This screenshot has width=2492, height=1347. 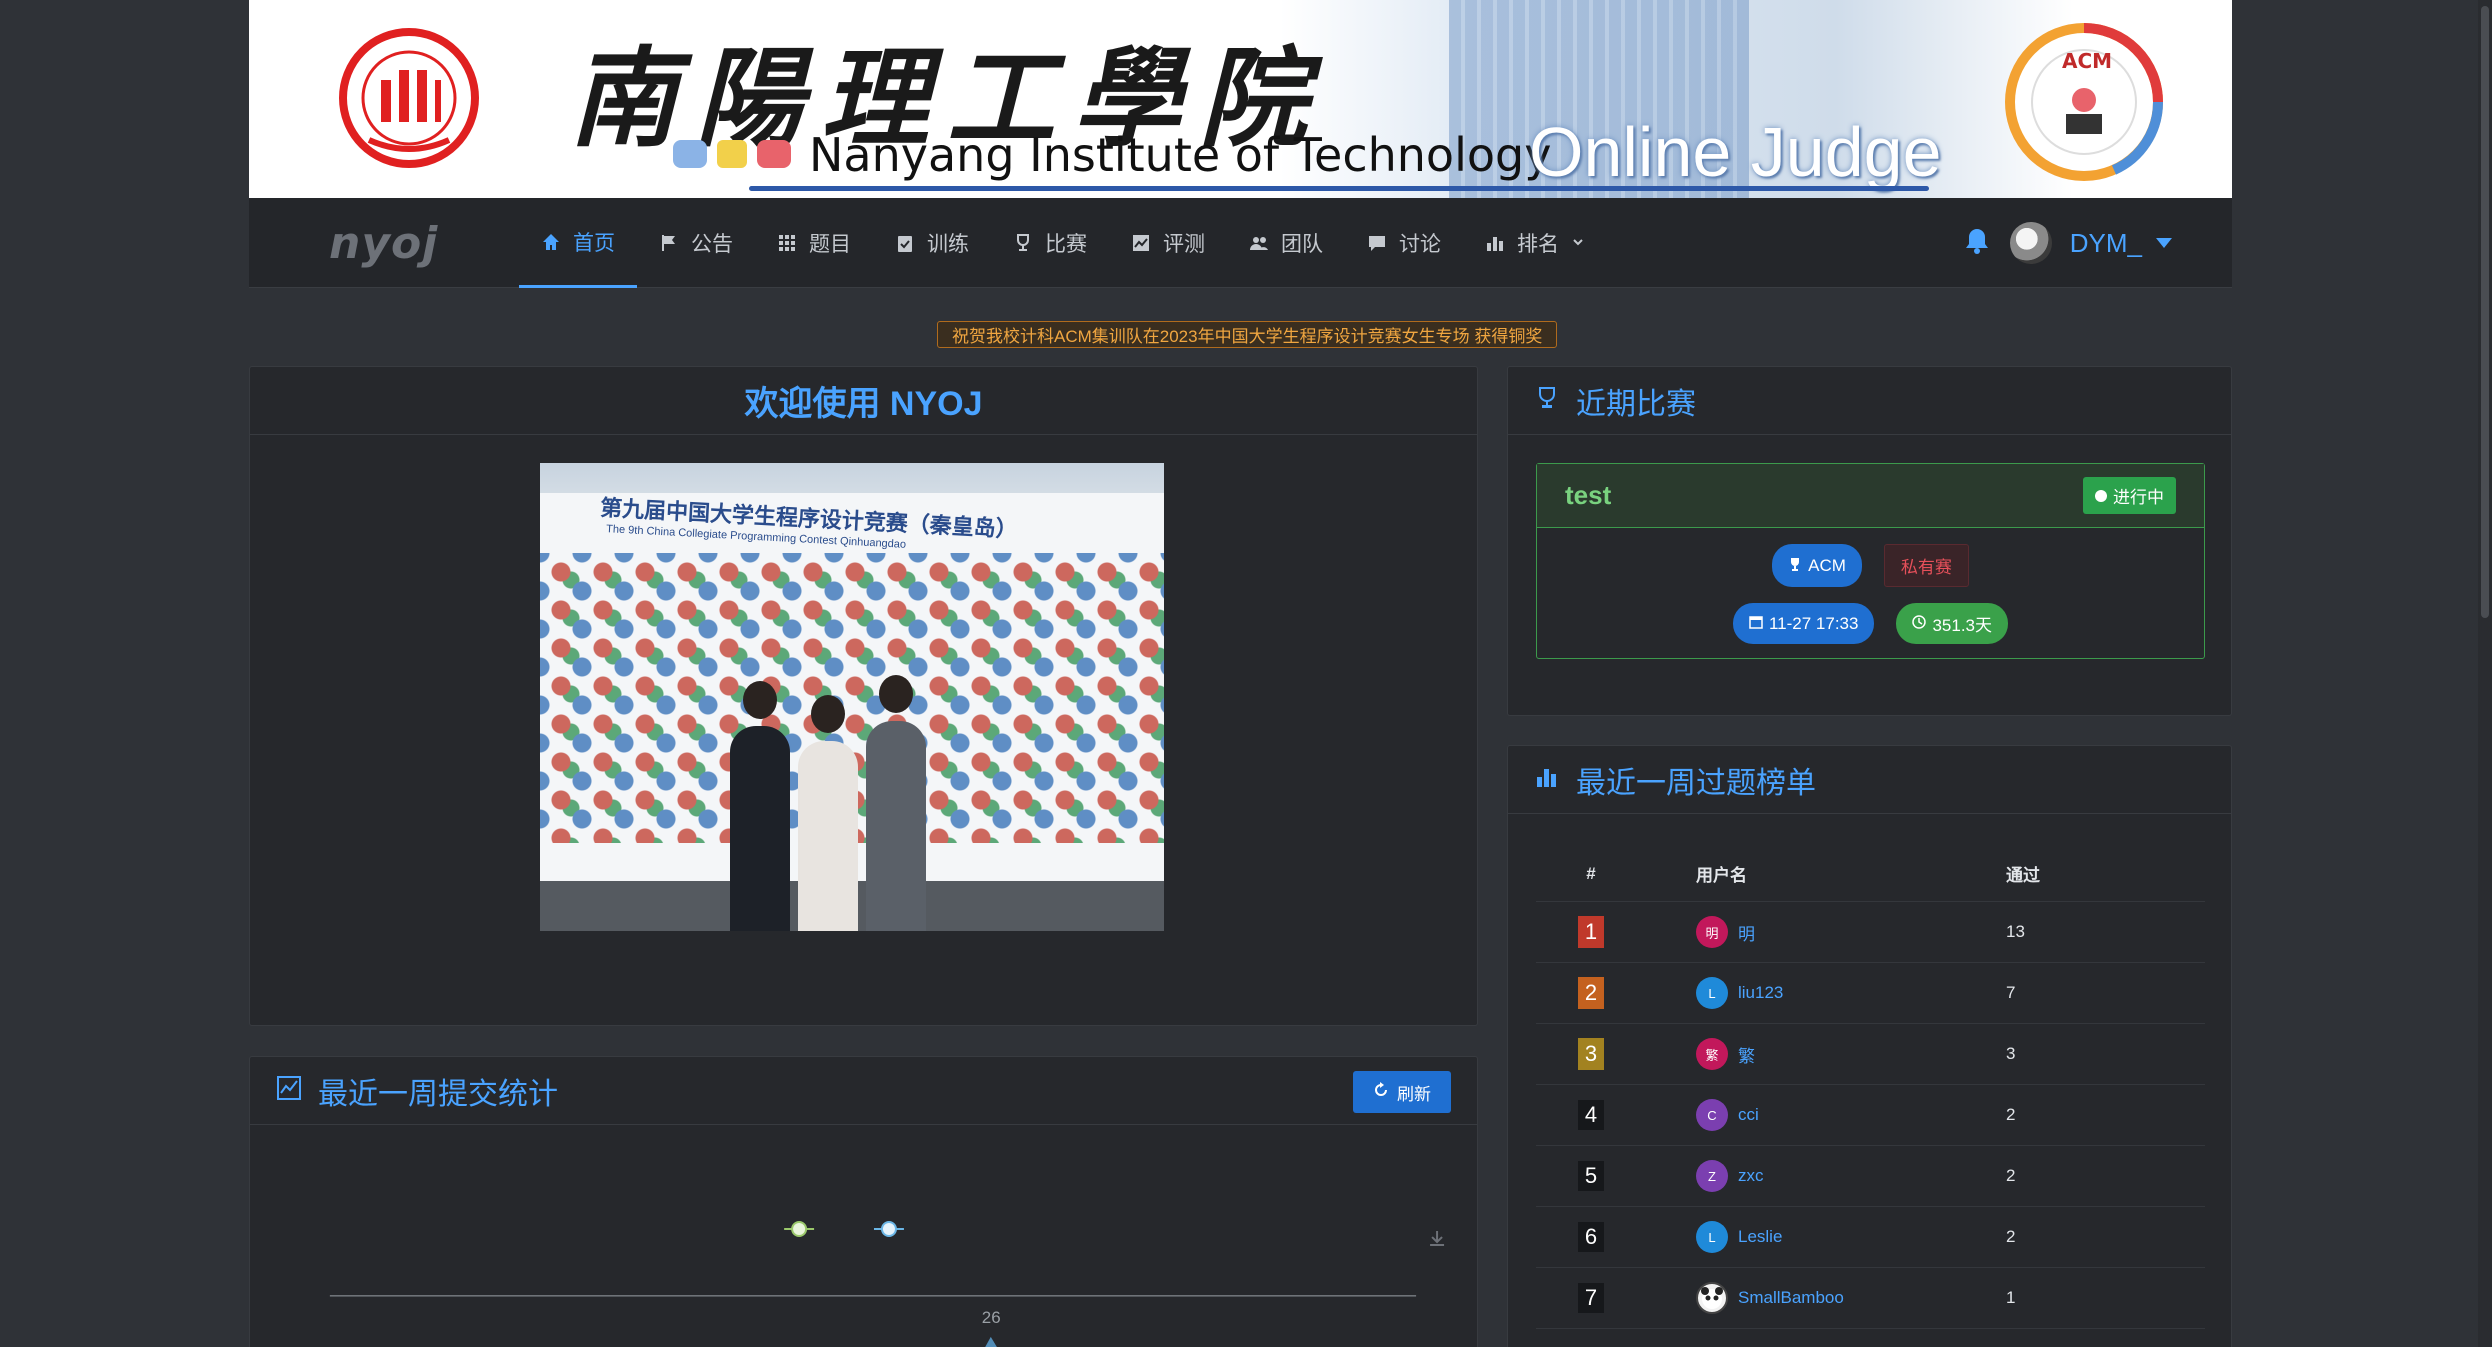 I want to click on nav-item-discussion: 讨论, so click(x=1404, y=243).